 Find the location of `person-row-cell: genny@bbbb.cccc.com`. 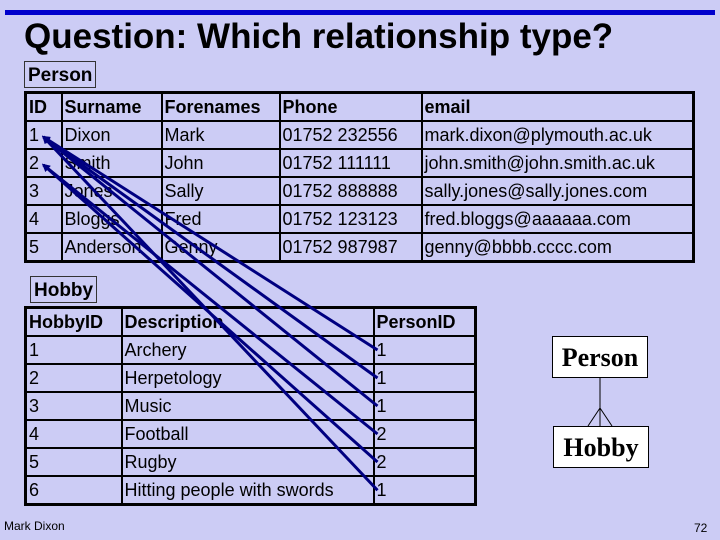

person-row-cell: genny@bbbb.cccc.com is located at coordinates (557, 247).